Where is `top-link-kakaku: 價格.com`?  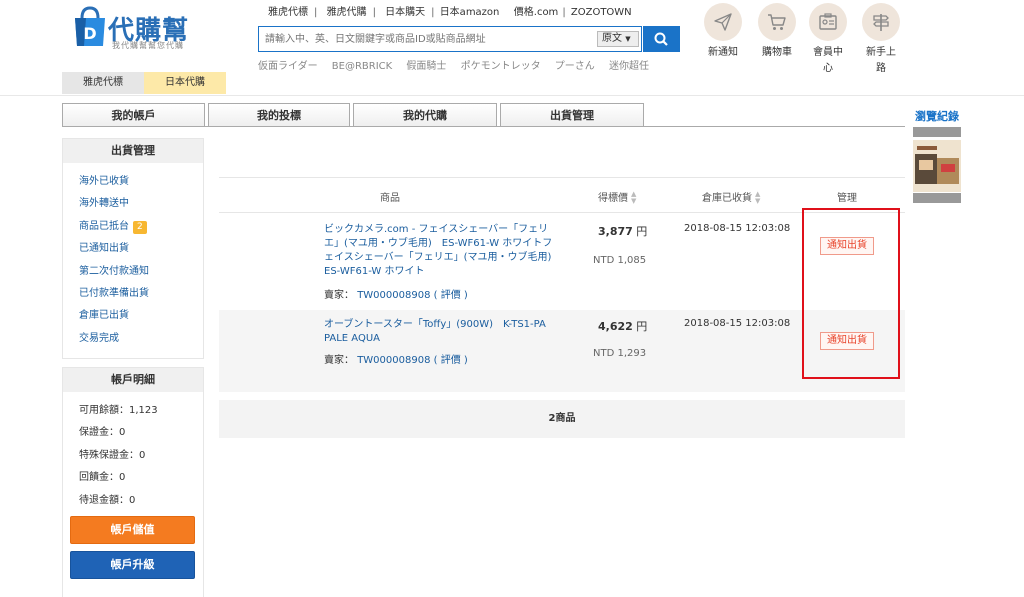 top-link-kakaku: 價格.com is located at coordinates (536, 12).